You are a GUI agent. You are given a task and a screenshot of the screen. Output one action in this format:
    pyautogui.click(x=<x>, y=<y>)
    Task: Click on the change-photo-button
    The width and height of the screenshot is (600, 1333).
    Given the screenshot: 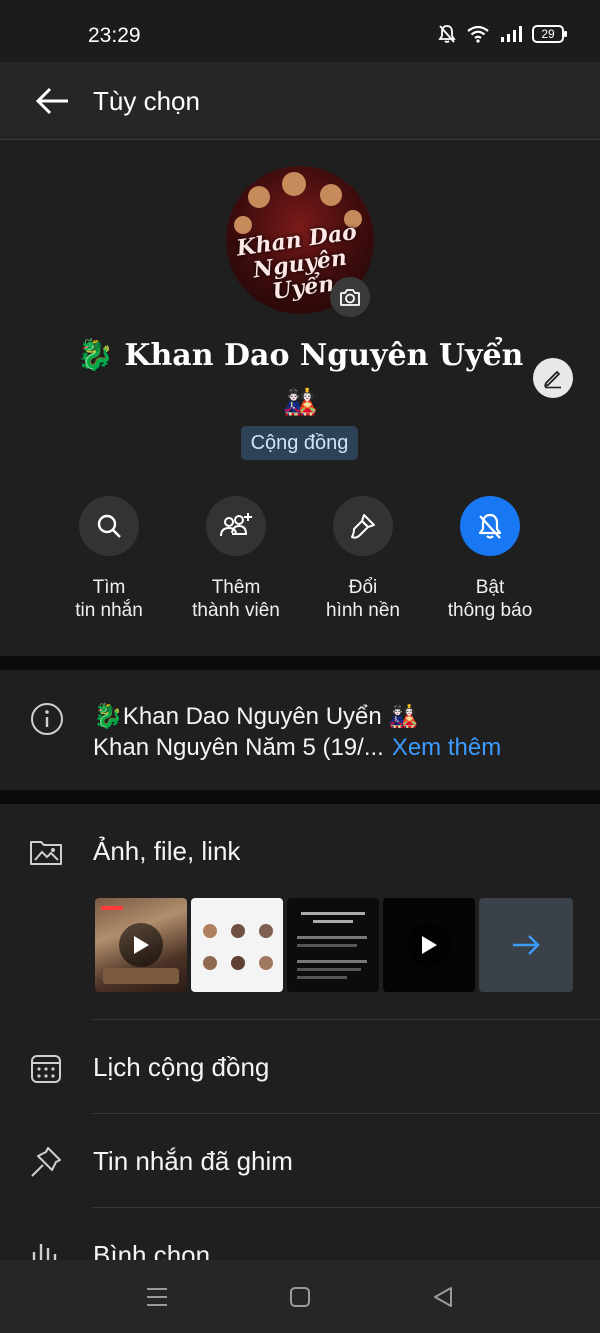 What is the action you would take?
    pyautogui.click(x=350, y=297)
    